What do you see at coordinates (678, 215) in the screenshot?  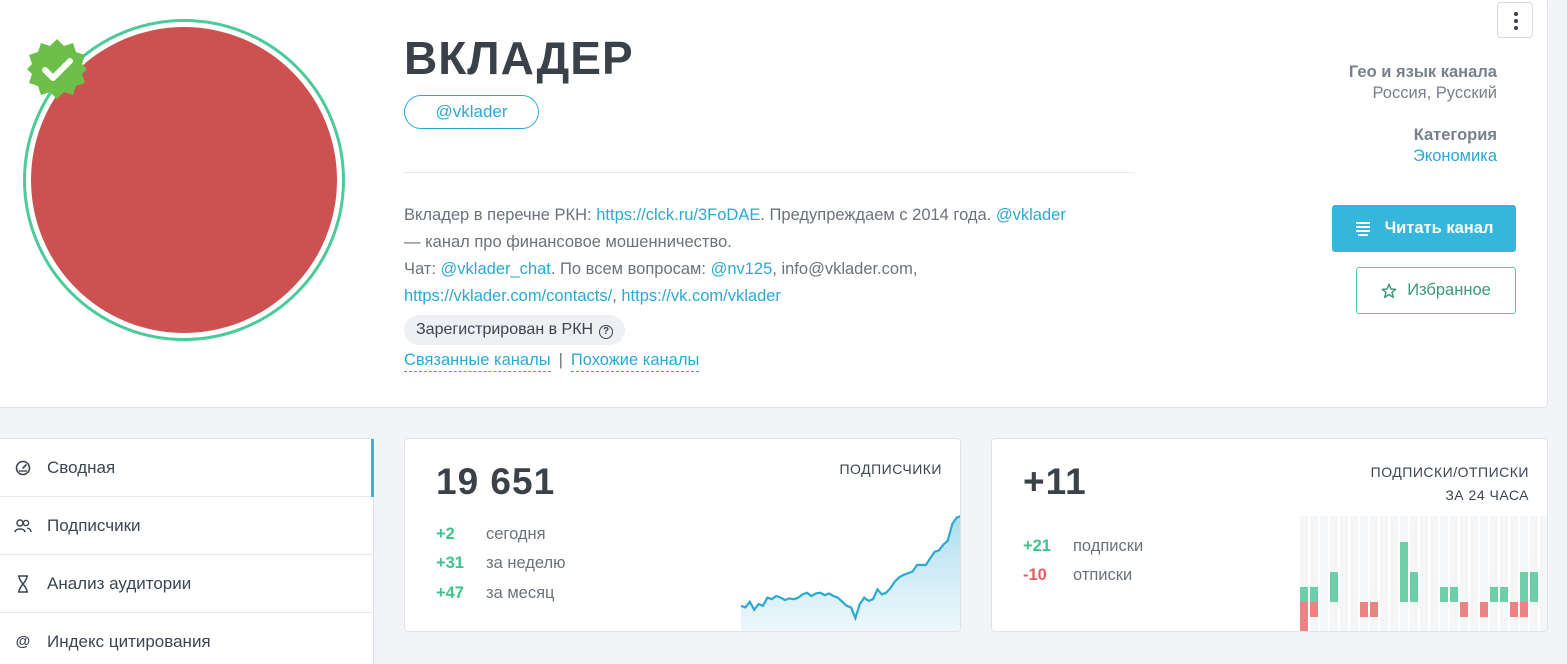 I see `rkn-list-link: https://clck.ru/3FoDAE` at bounding box center [678, 215].